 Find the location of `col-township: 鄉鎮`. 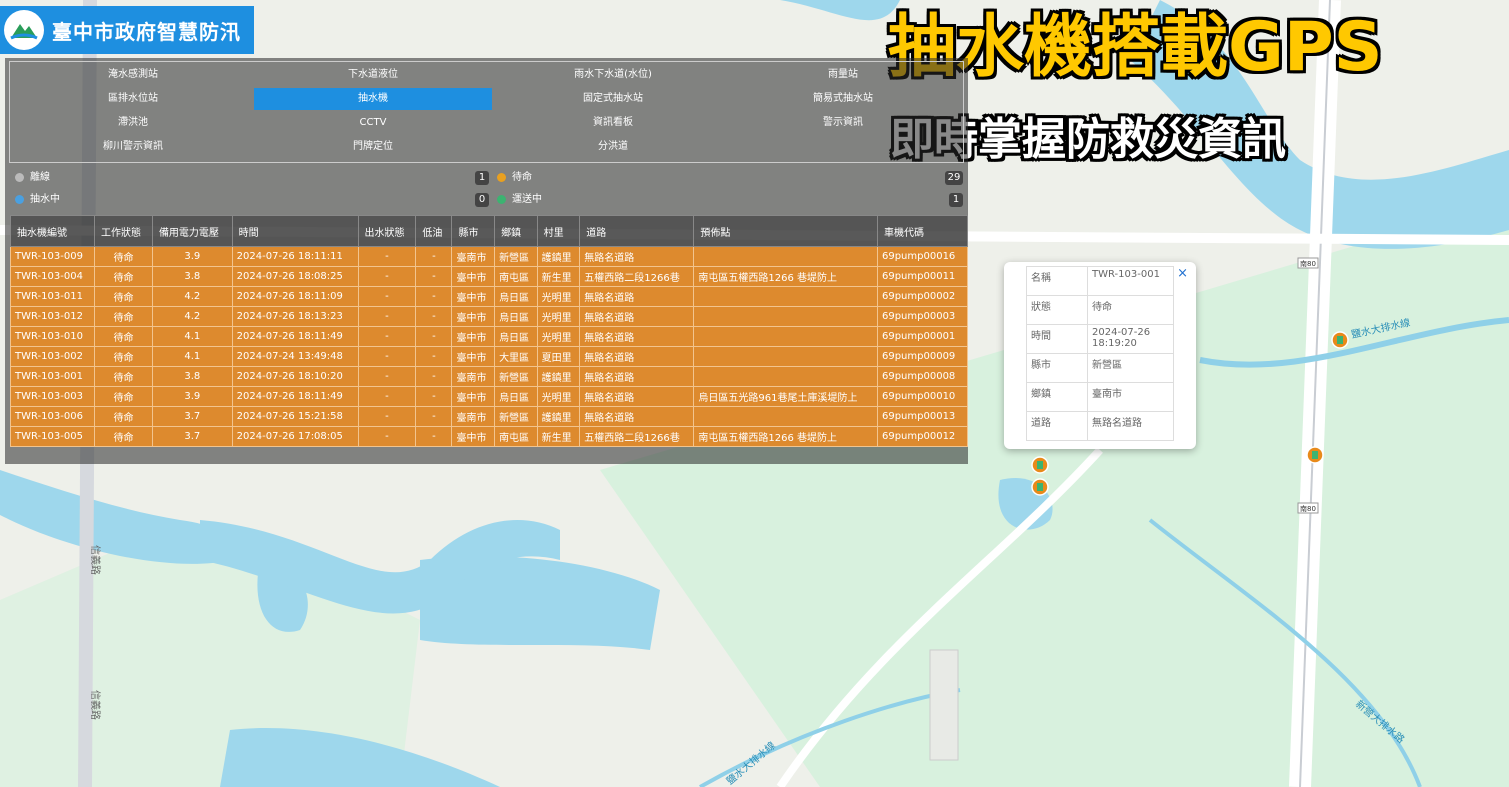

col-township: 鄉鎮 is located at coordinates (516, 231).